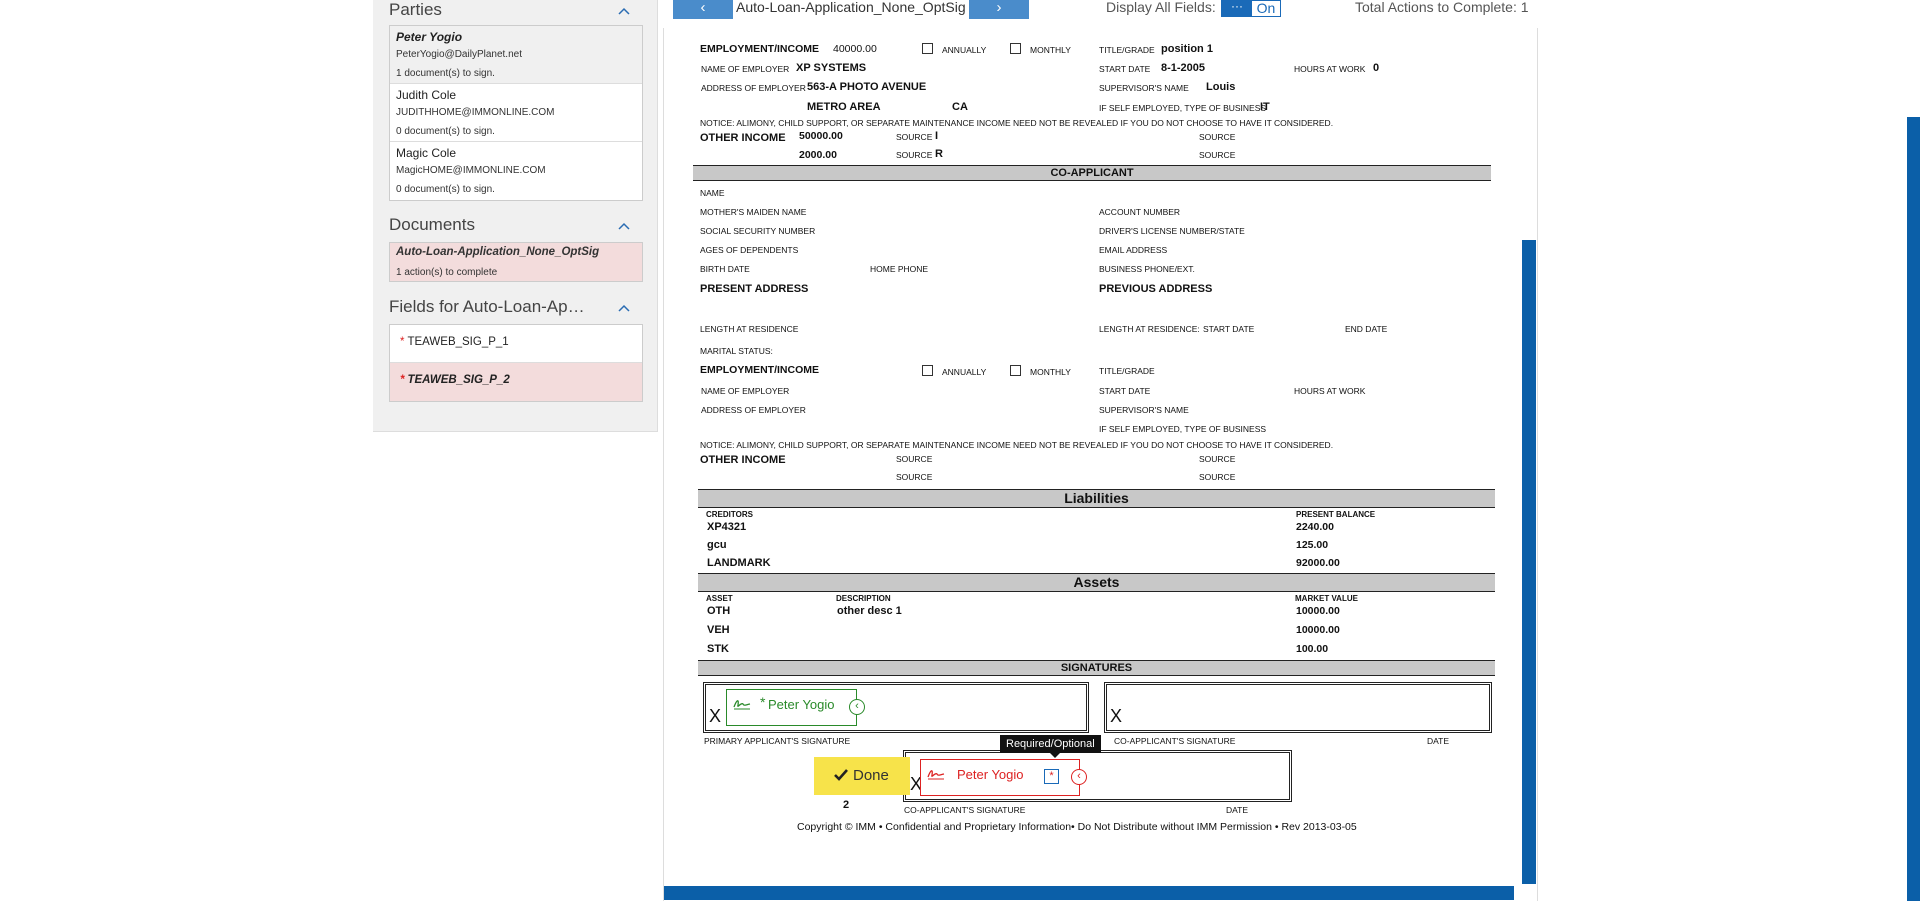  What do you see at coordinates (1147, 269) in the screenshot?
I see `co-business-phone-label: BUSINESS PHONE/EXT.` at bounding box center [1147, 269].